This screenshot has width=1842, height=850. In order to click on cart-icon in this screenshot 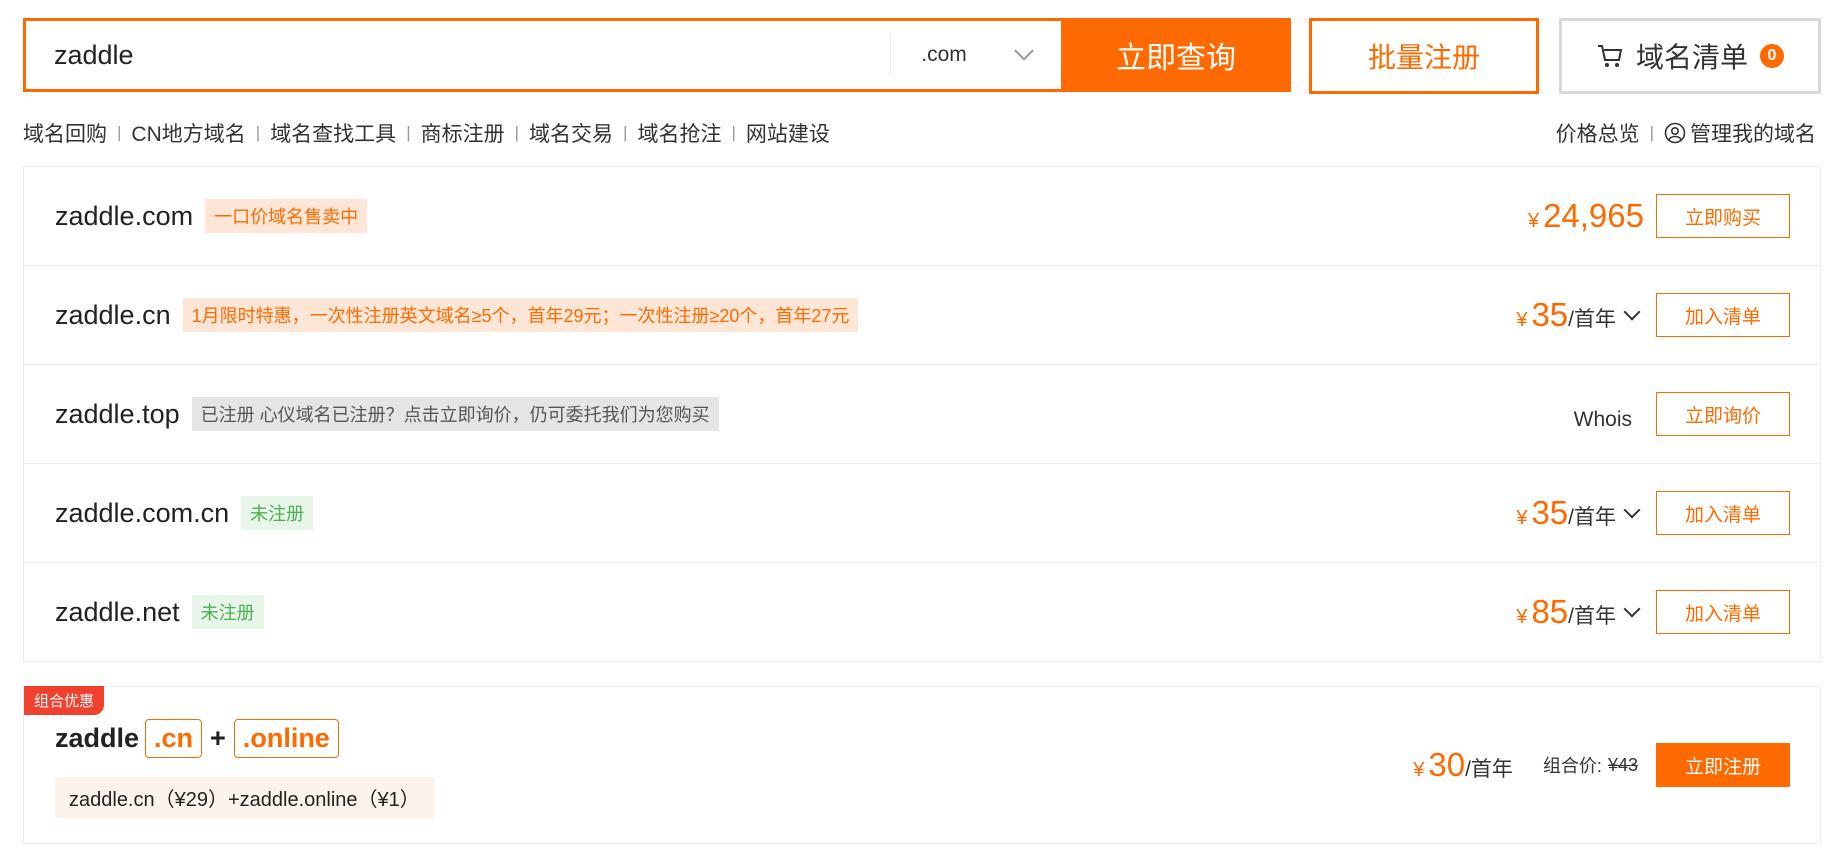, I will do `click(1610, 56)`.